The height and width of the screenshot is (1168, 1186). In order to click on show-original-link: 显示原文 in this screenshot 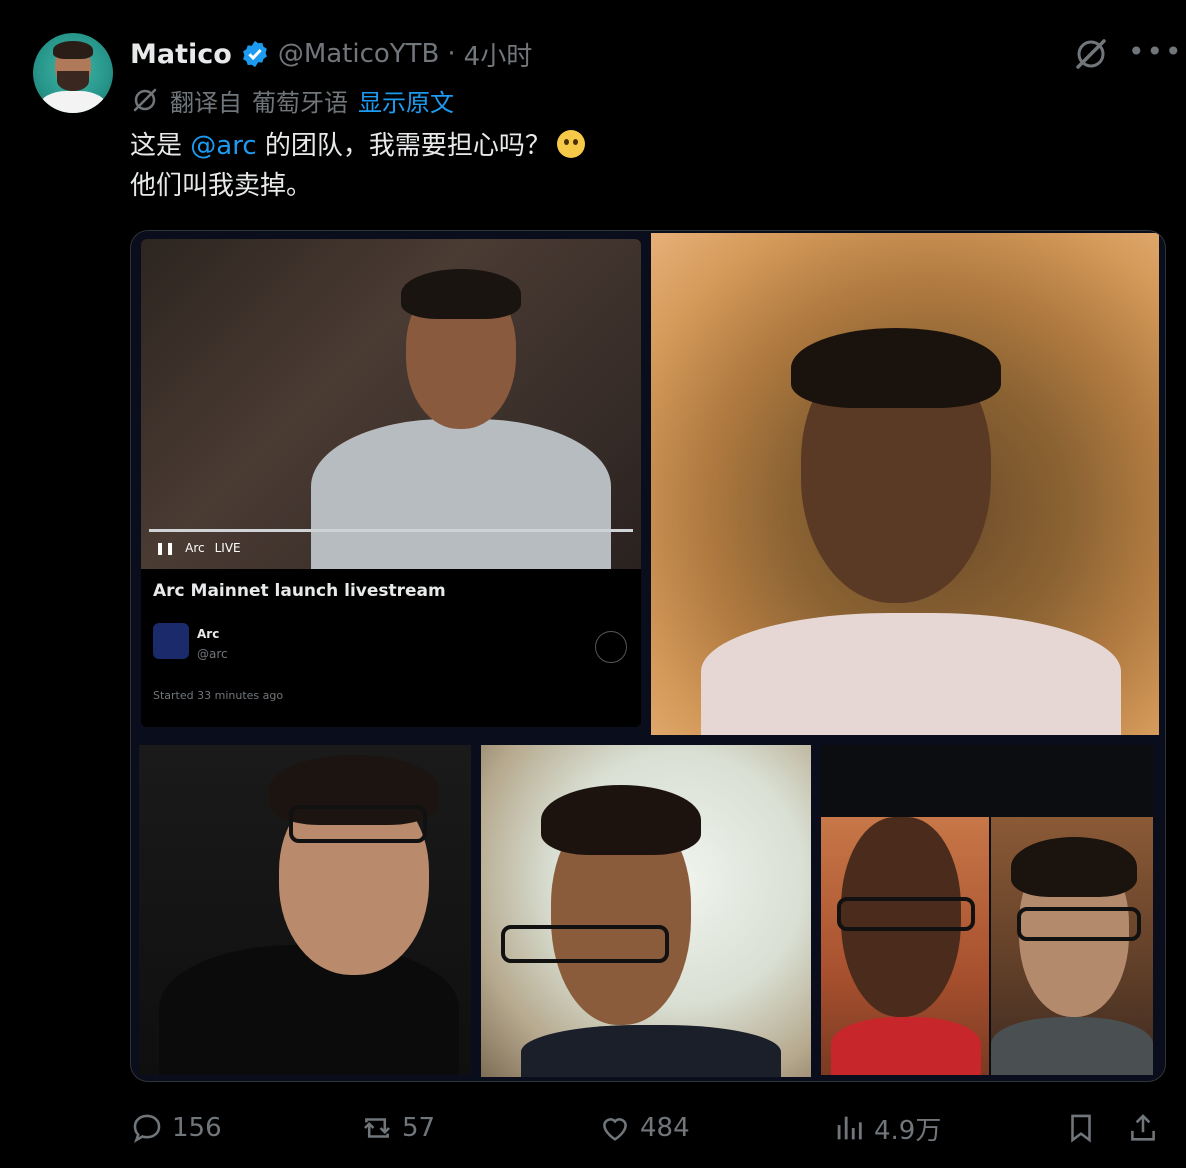, I will do `click(406, 100)`.